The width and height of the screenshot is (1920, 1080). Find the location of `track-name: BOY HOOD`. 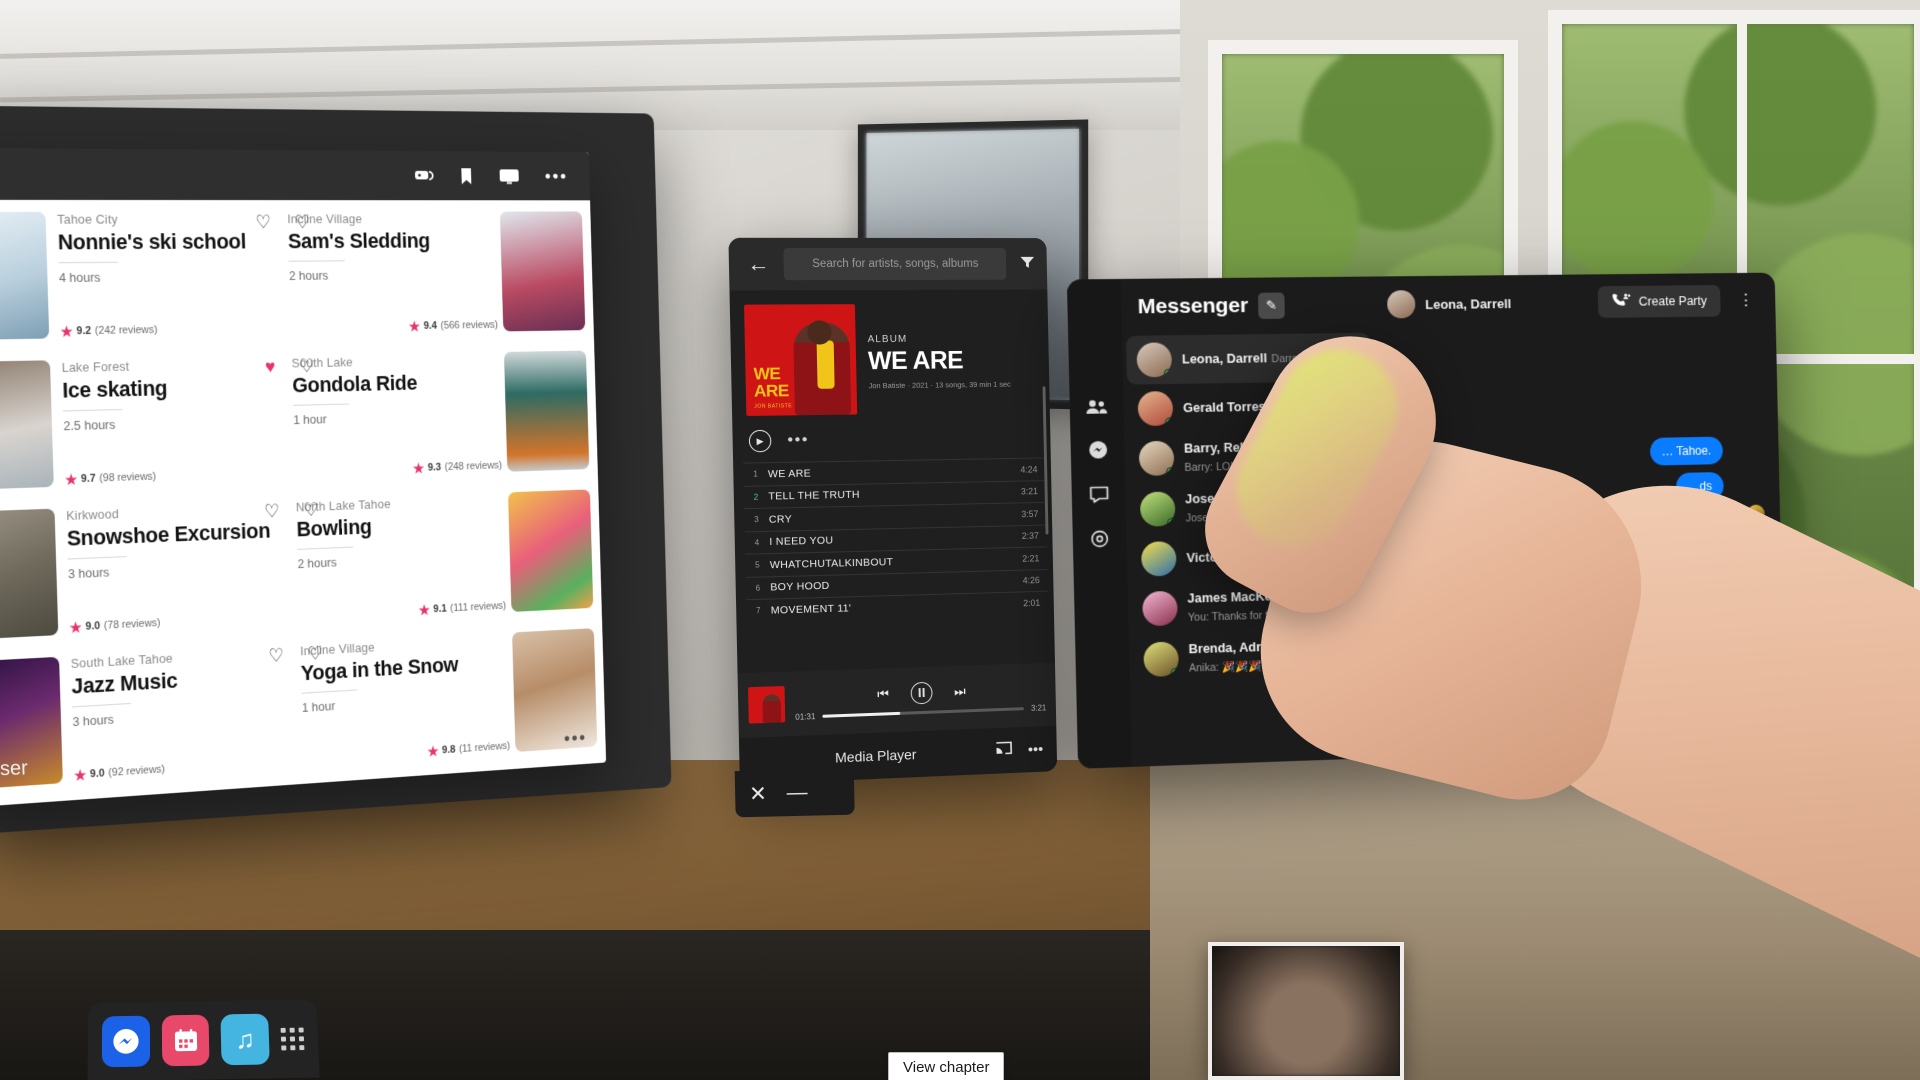

track-name: BOY HOOD is located at coordinates (800, 587).